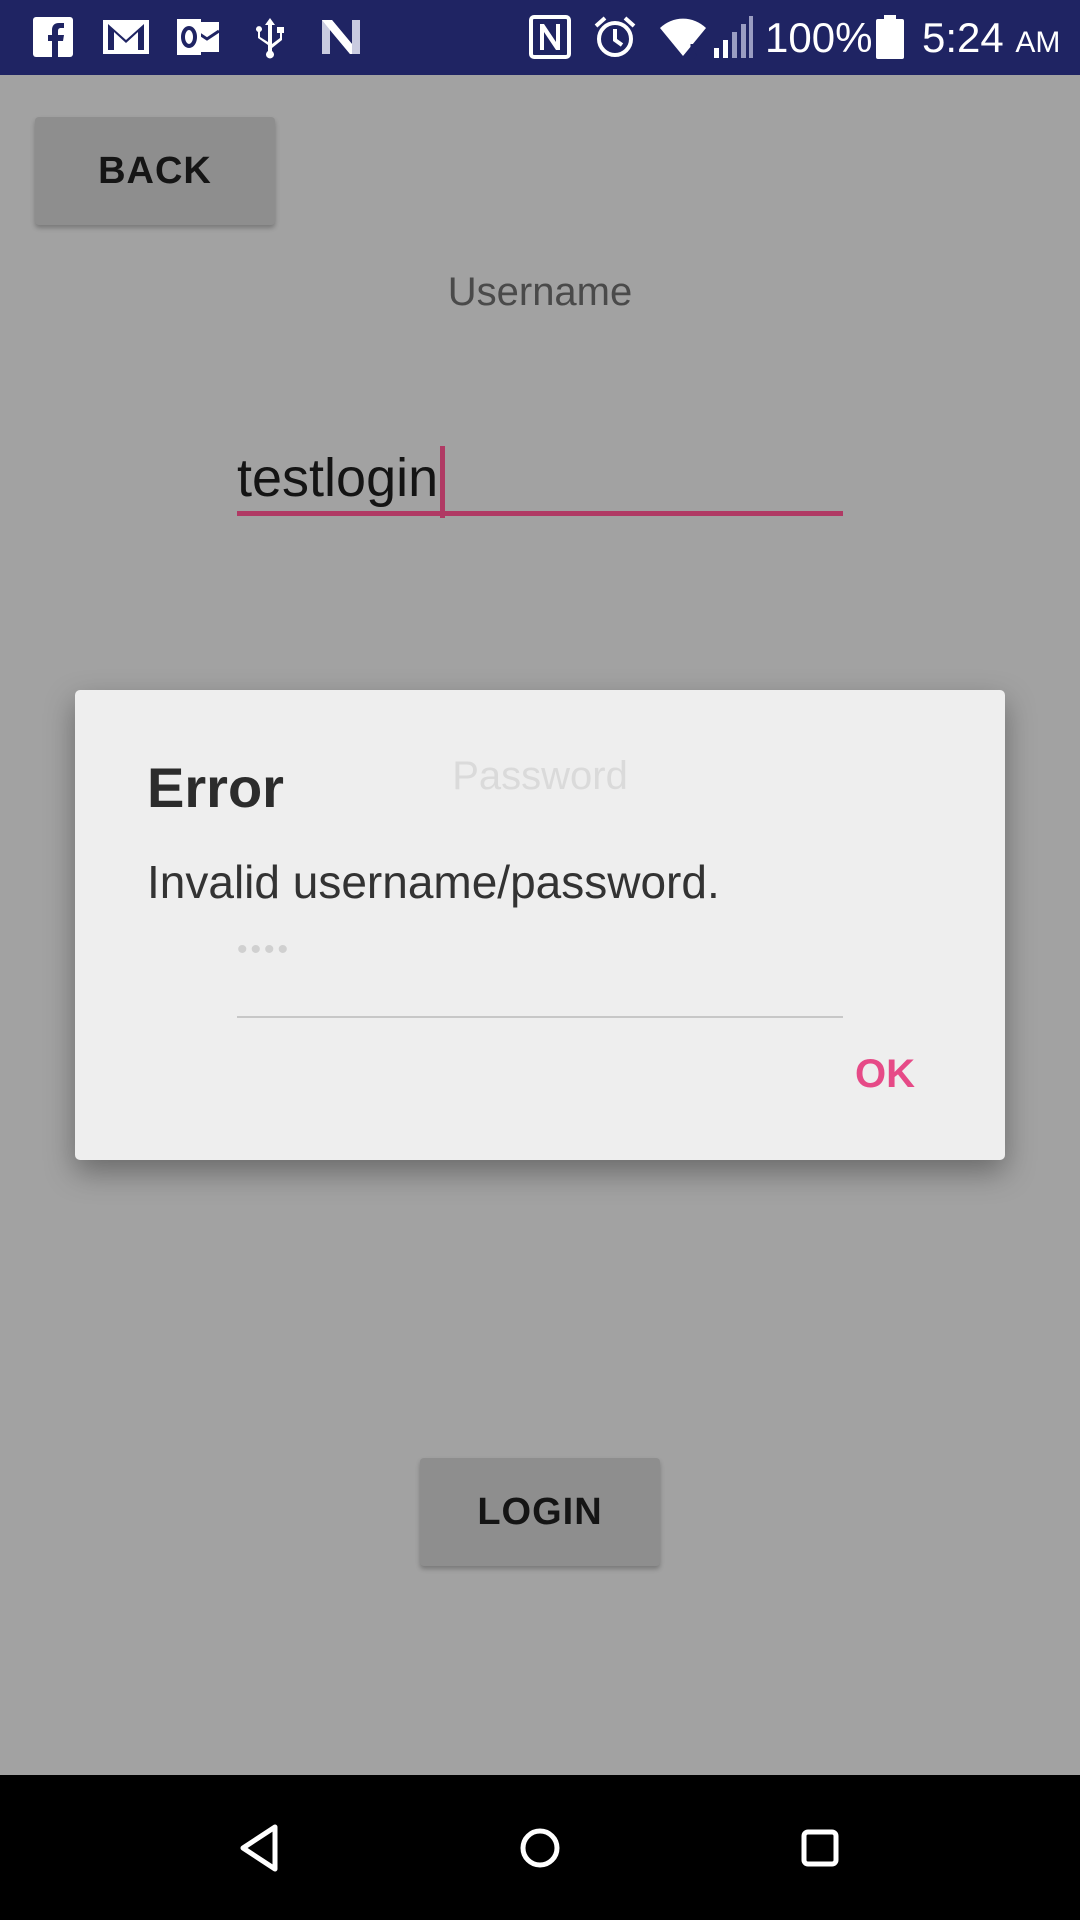 The image size is (1080, 1920). I want to click on usb-icon, so click(270, 37).